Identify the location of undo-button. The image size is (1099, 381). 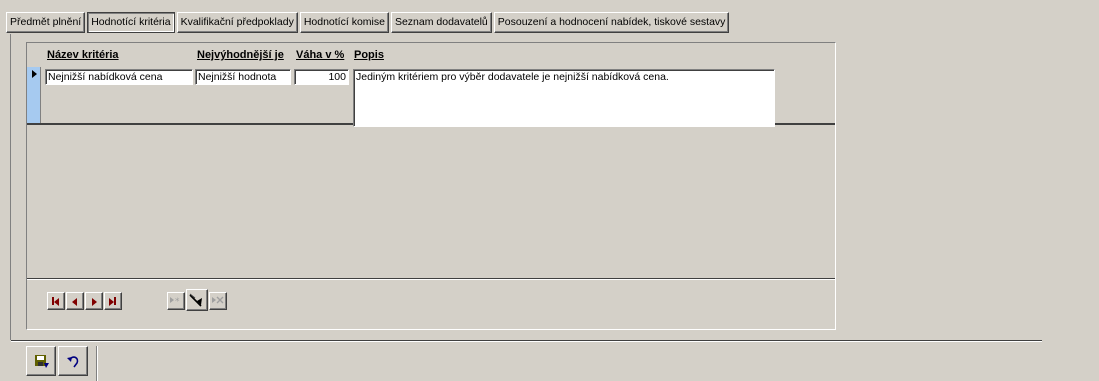
(73, 361).